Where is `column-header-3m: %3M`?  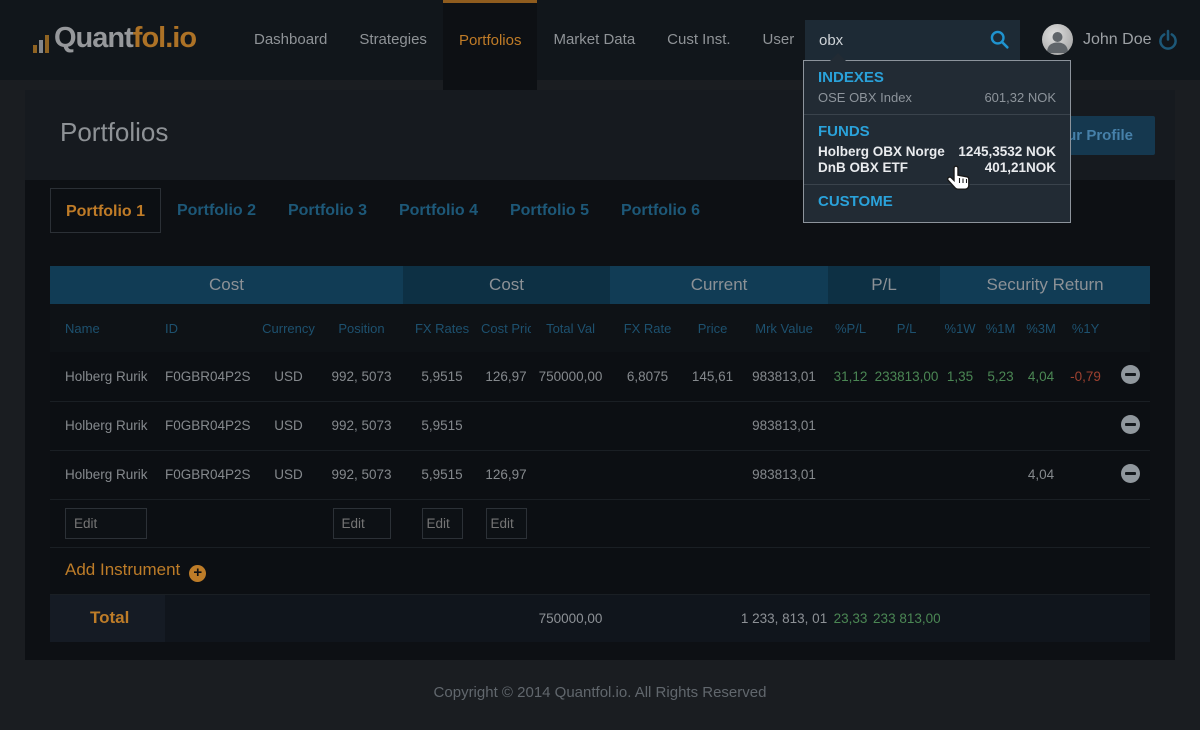
column-header-3m: %3M is located at coordinates (1041, 328).